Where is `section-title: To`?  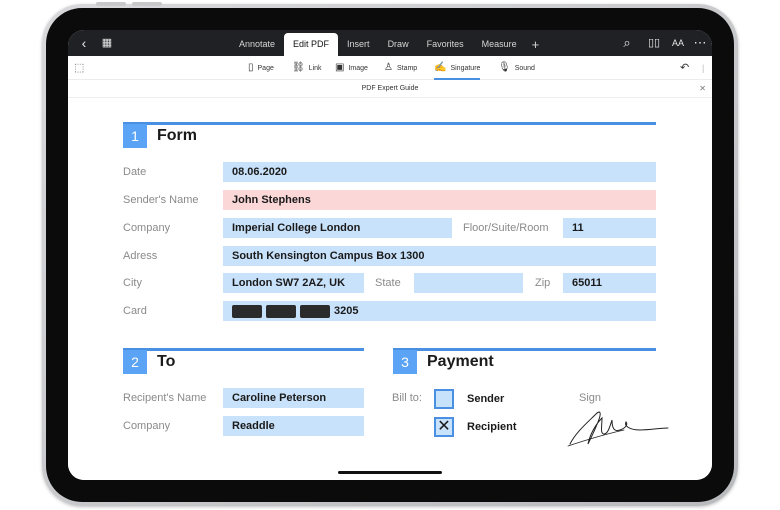
section-title: To is located at coordinates (166, 361).